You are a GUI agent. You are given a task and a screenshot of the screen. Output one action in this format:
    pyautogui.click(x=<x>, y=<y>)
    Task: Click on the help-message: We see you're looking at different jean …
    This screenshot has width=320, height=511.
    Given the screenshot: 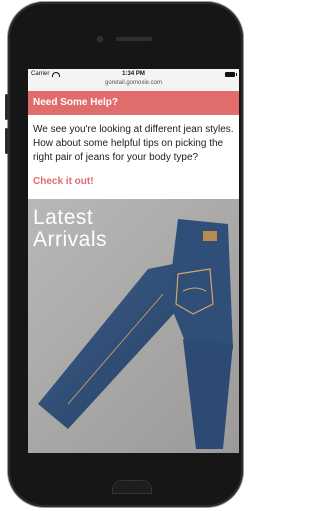 What is the action you would take?
    pyautogui.click(x=133, y=143)
    